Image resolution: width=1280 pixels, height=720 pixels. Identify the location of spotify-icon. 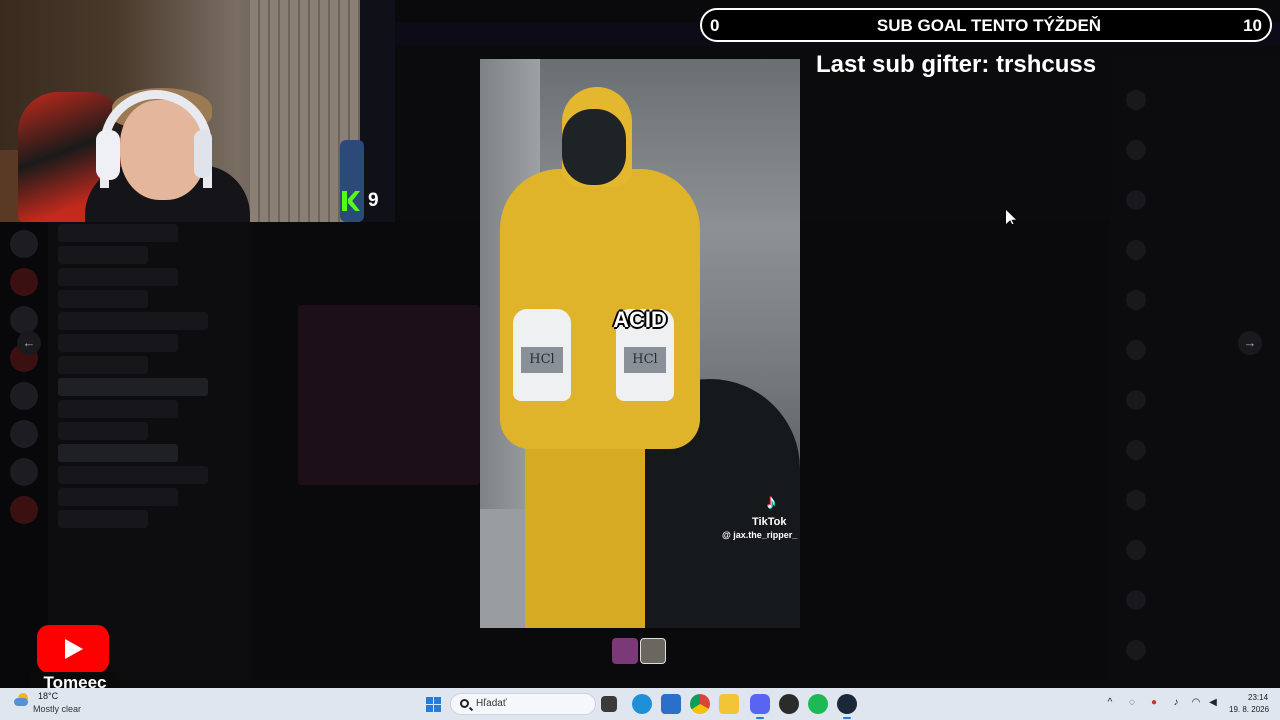
(818, 704).